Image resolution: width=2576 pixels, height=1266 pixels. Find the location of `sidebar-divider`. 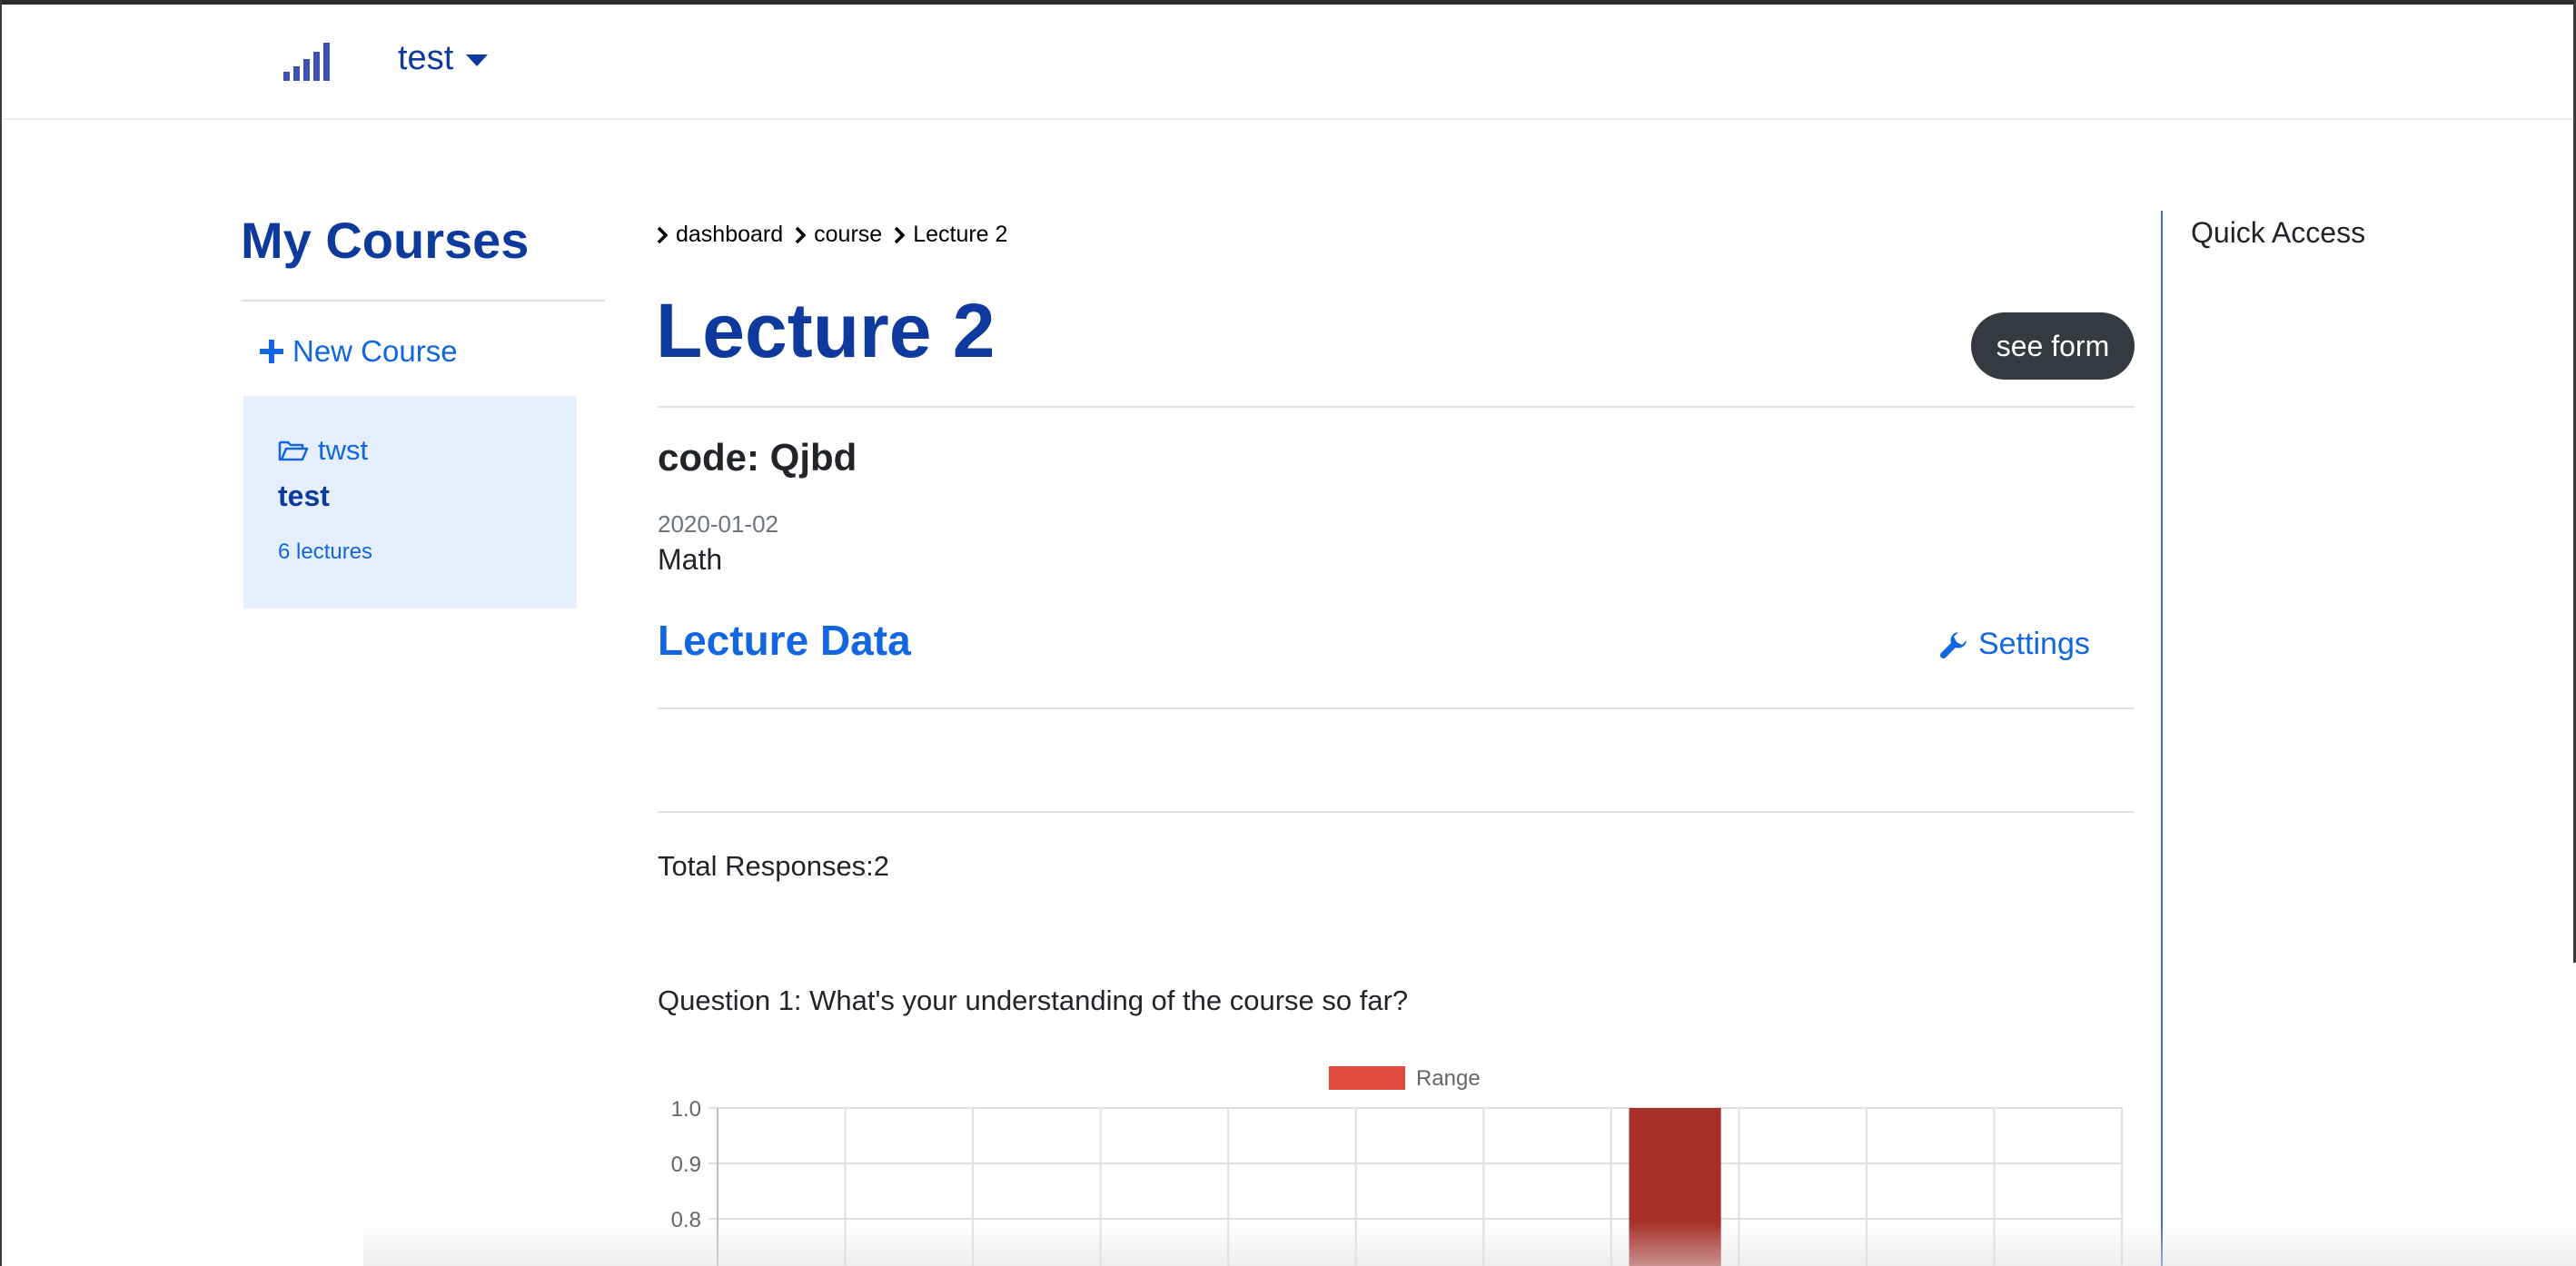

sidebar-divider is located at coordinates (423, 301).